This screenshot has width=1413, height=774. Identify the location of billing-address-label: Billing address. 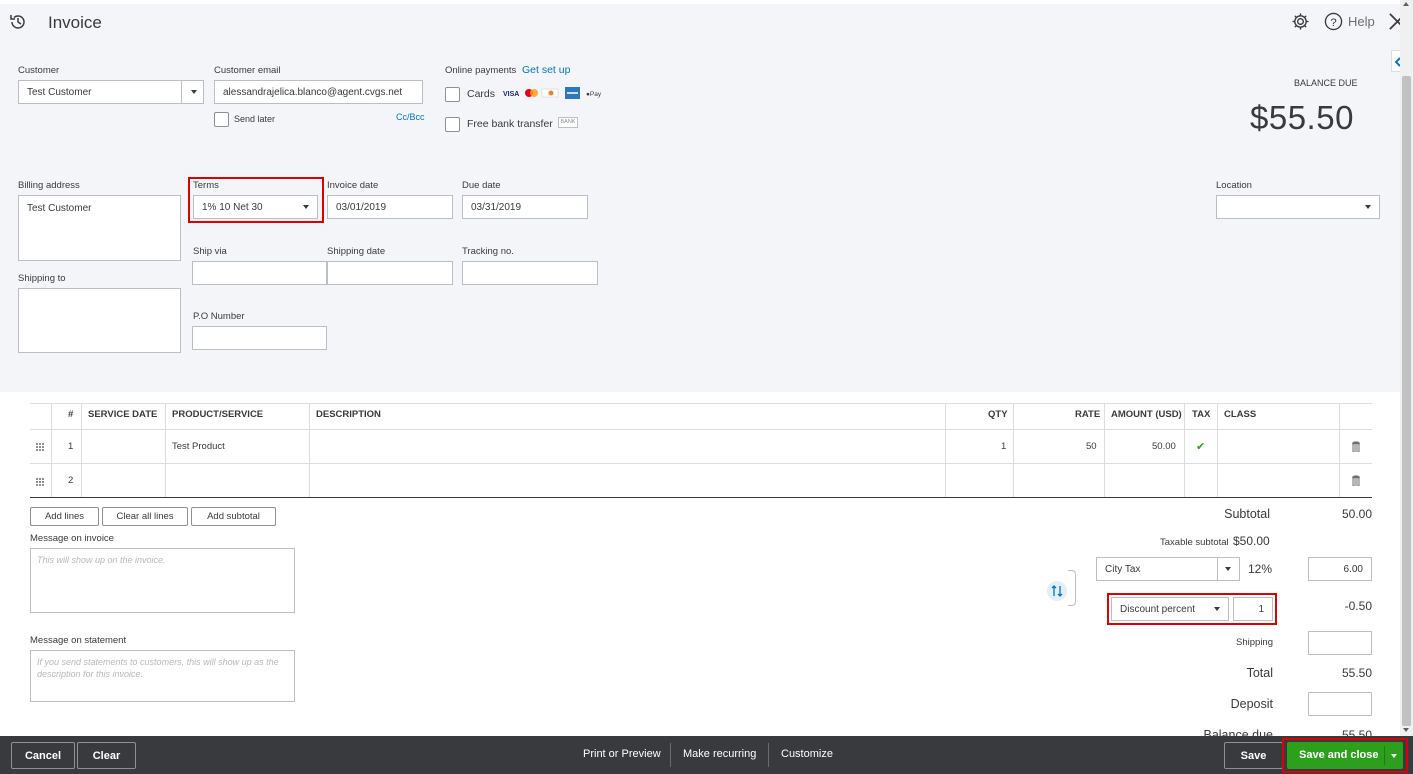
(49, 185).